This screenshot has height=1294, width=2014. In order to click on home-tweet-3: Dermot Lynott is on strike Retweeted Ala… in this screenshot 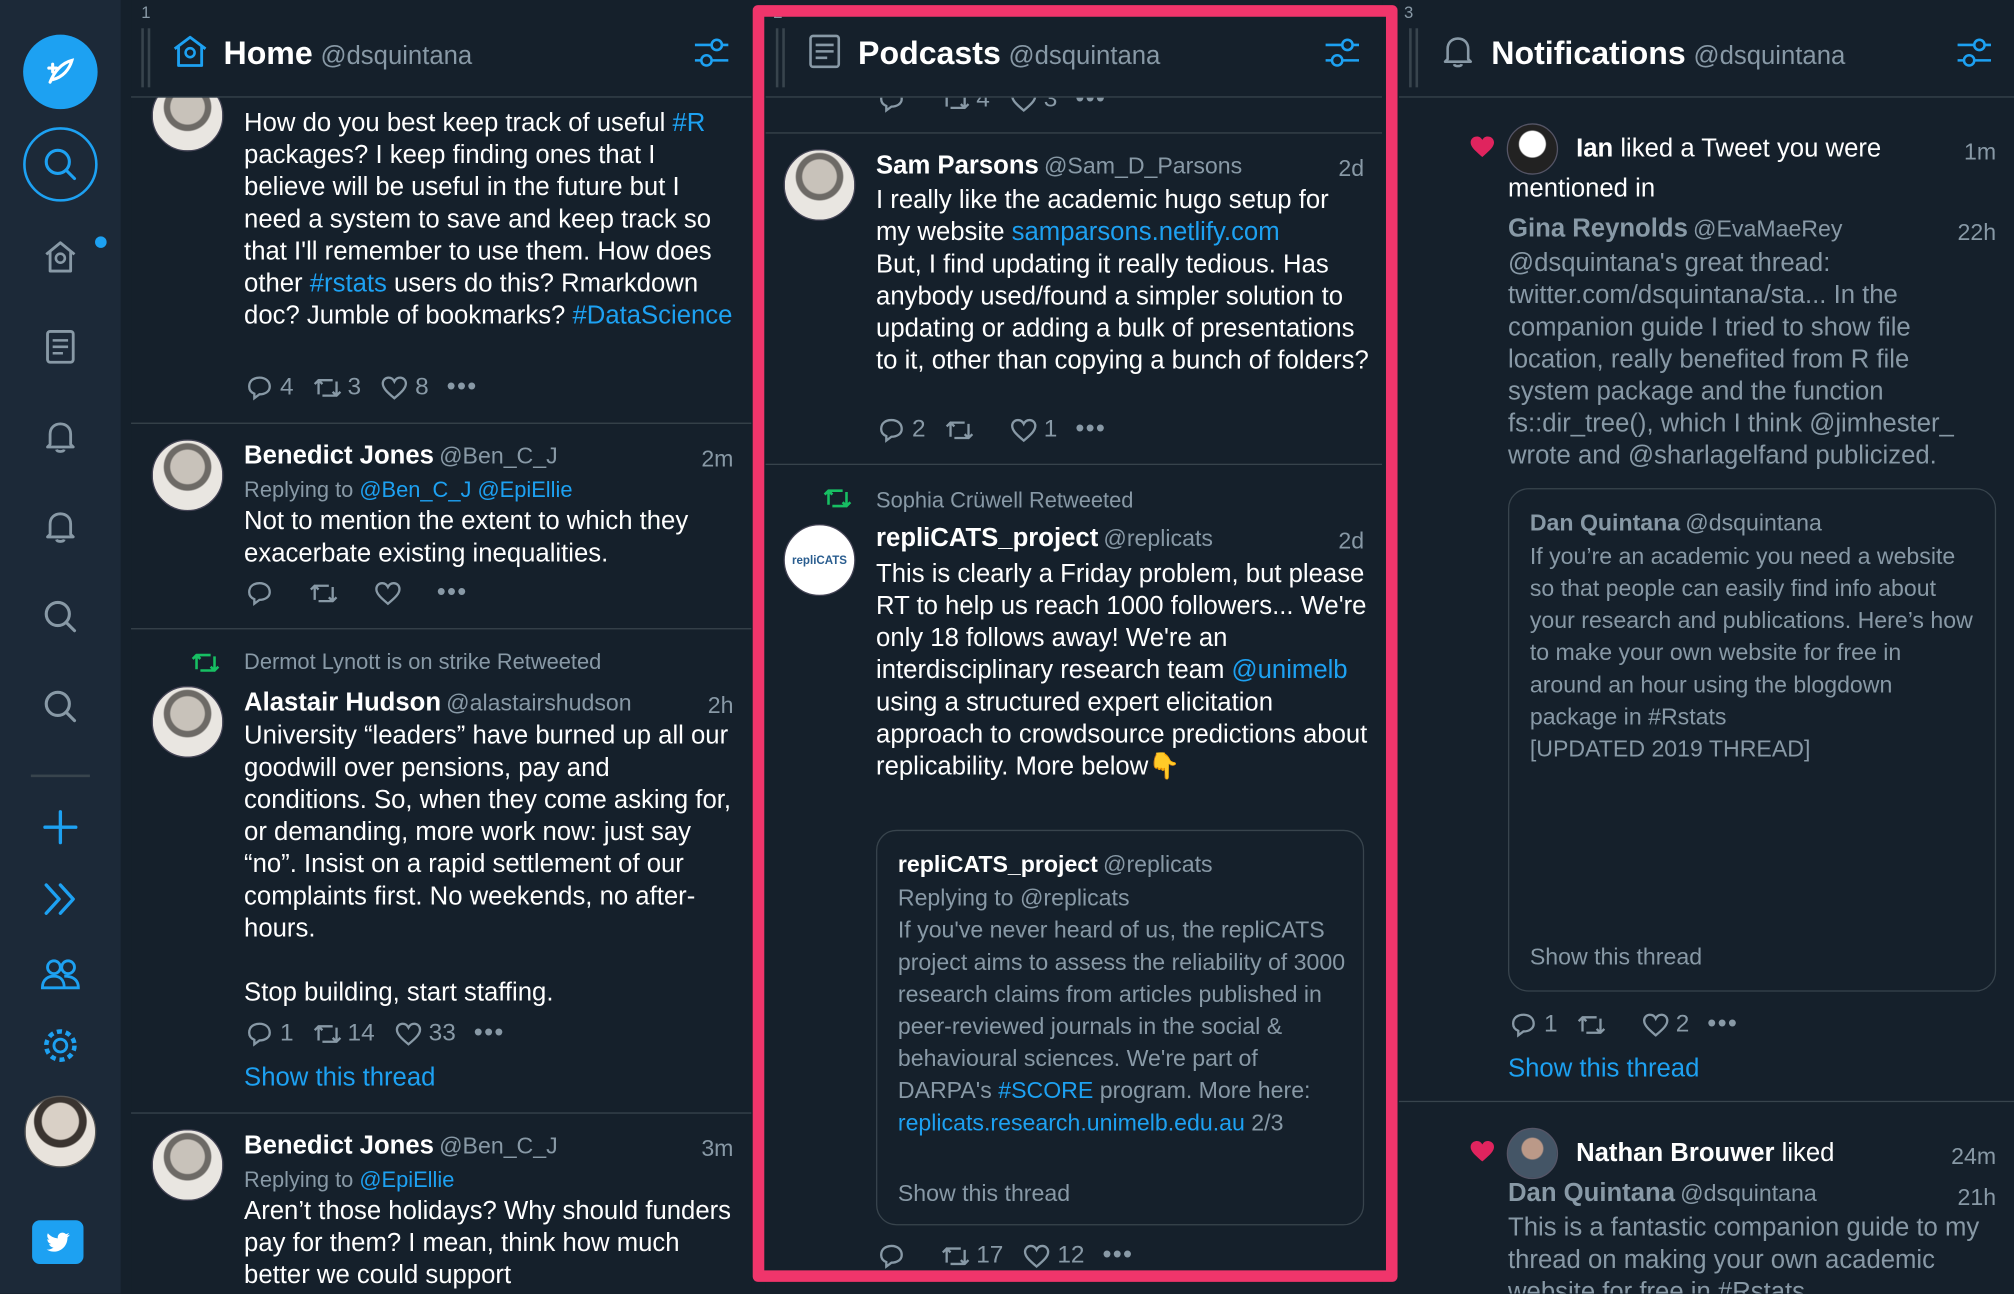, I will do `click(441, 871)`.